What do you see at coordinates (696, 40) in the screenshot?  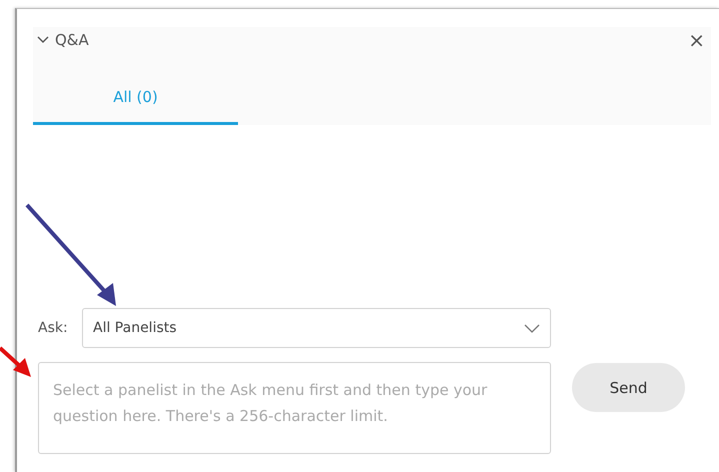 I see `close-button: ×` at bounding box center [696, 40].